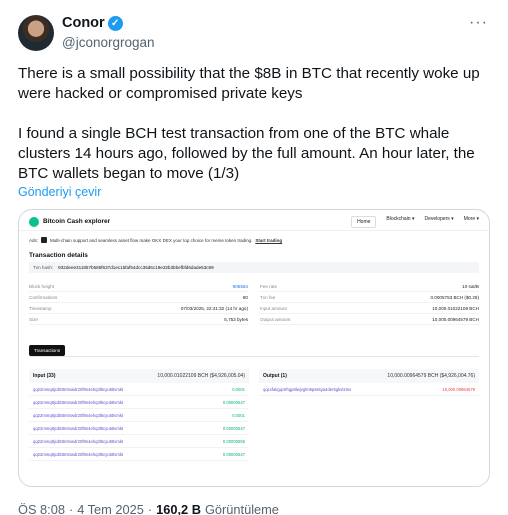  What do you see at coordinates (47, 350) in the screenshot?
I see `tab-transactions: Transactions` at bounding box center [47, 350].